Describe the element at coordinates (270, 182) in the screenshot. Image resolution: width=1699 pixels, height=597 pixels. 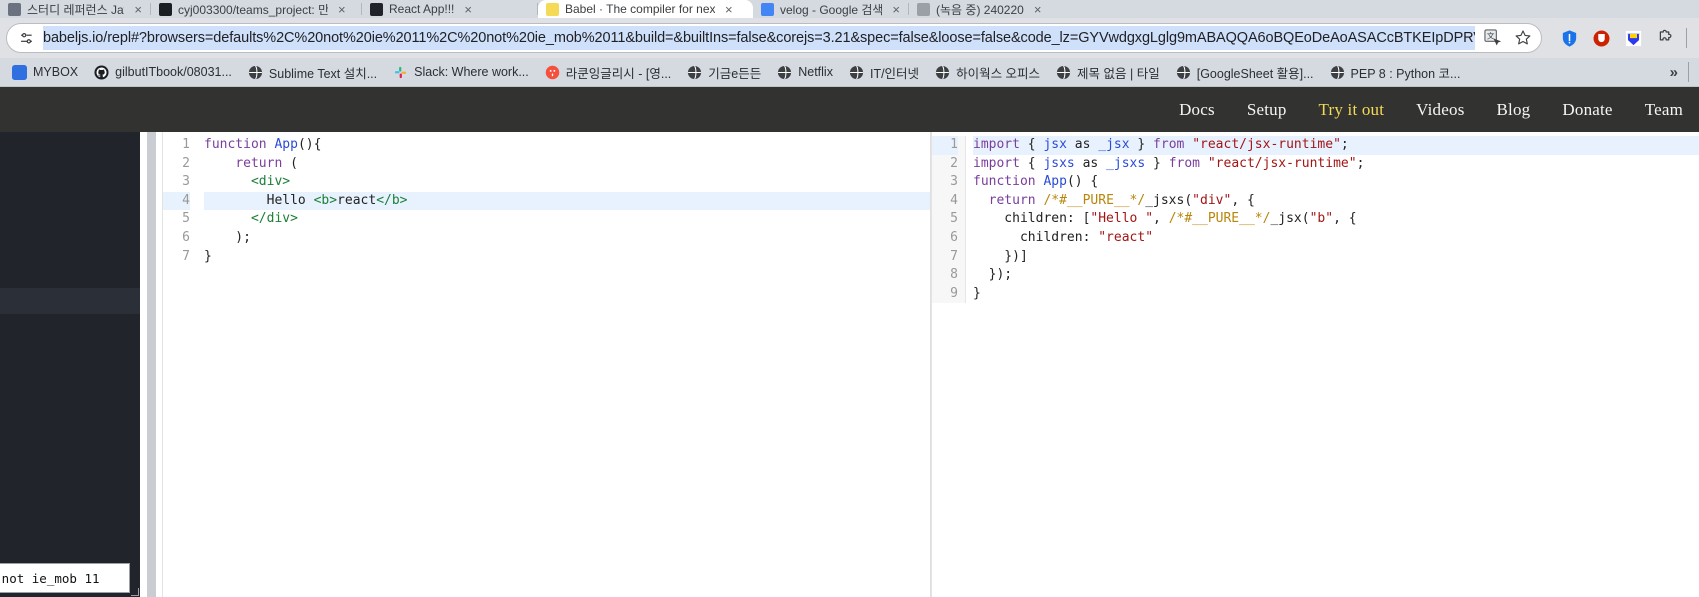
I see `code-token: <div>` at that location.